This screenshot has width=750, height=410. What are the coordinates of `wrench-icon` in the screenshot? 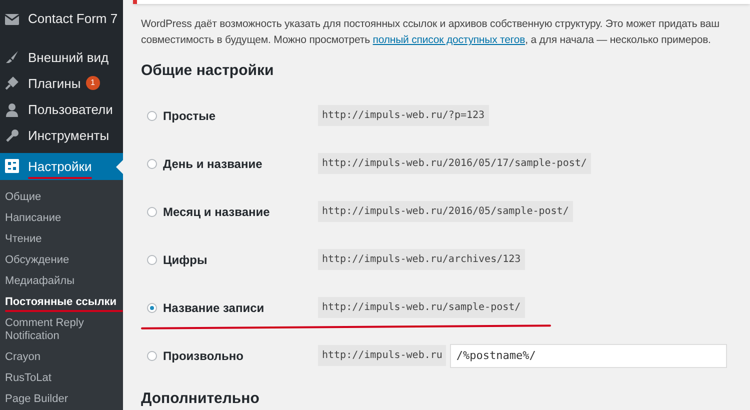 It's located at (12, 135).